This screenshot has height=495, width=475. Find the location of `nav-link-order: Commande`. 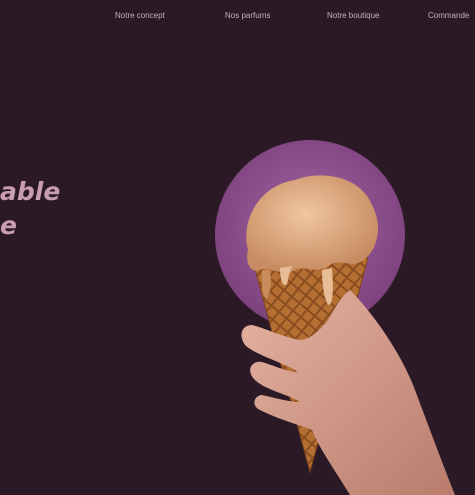

nav-link-order: Commande is located at coordinates (448, 15).